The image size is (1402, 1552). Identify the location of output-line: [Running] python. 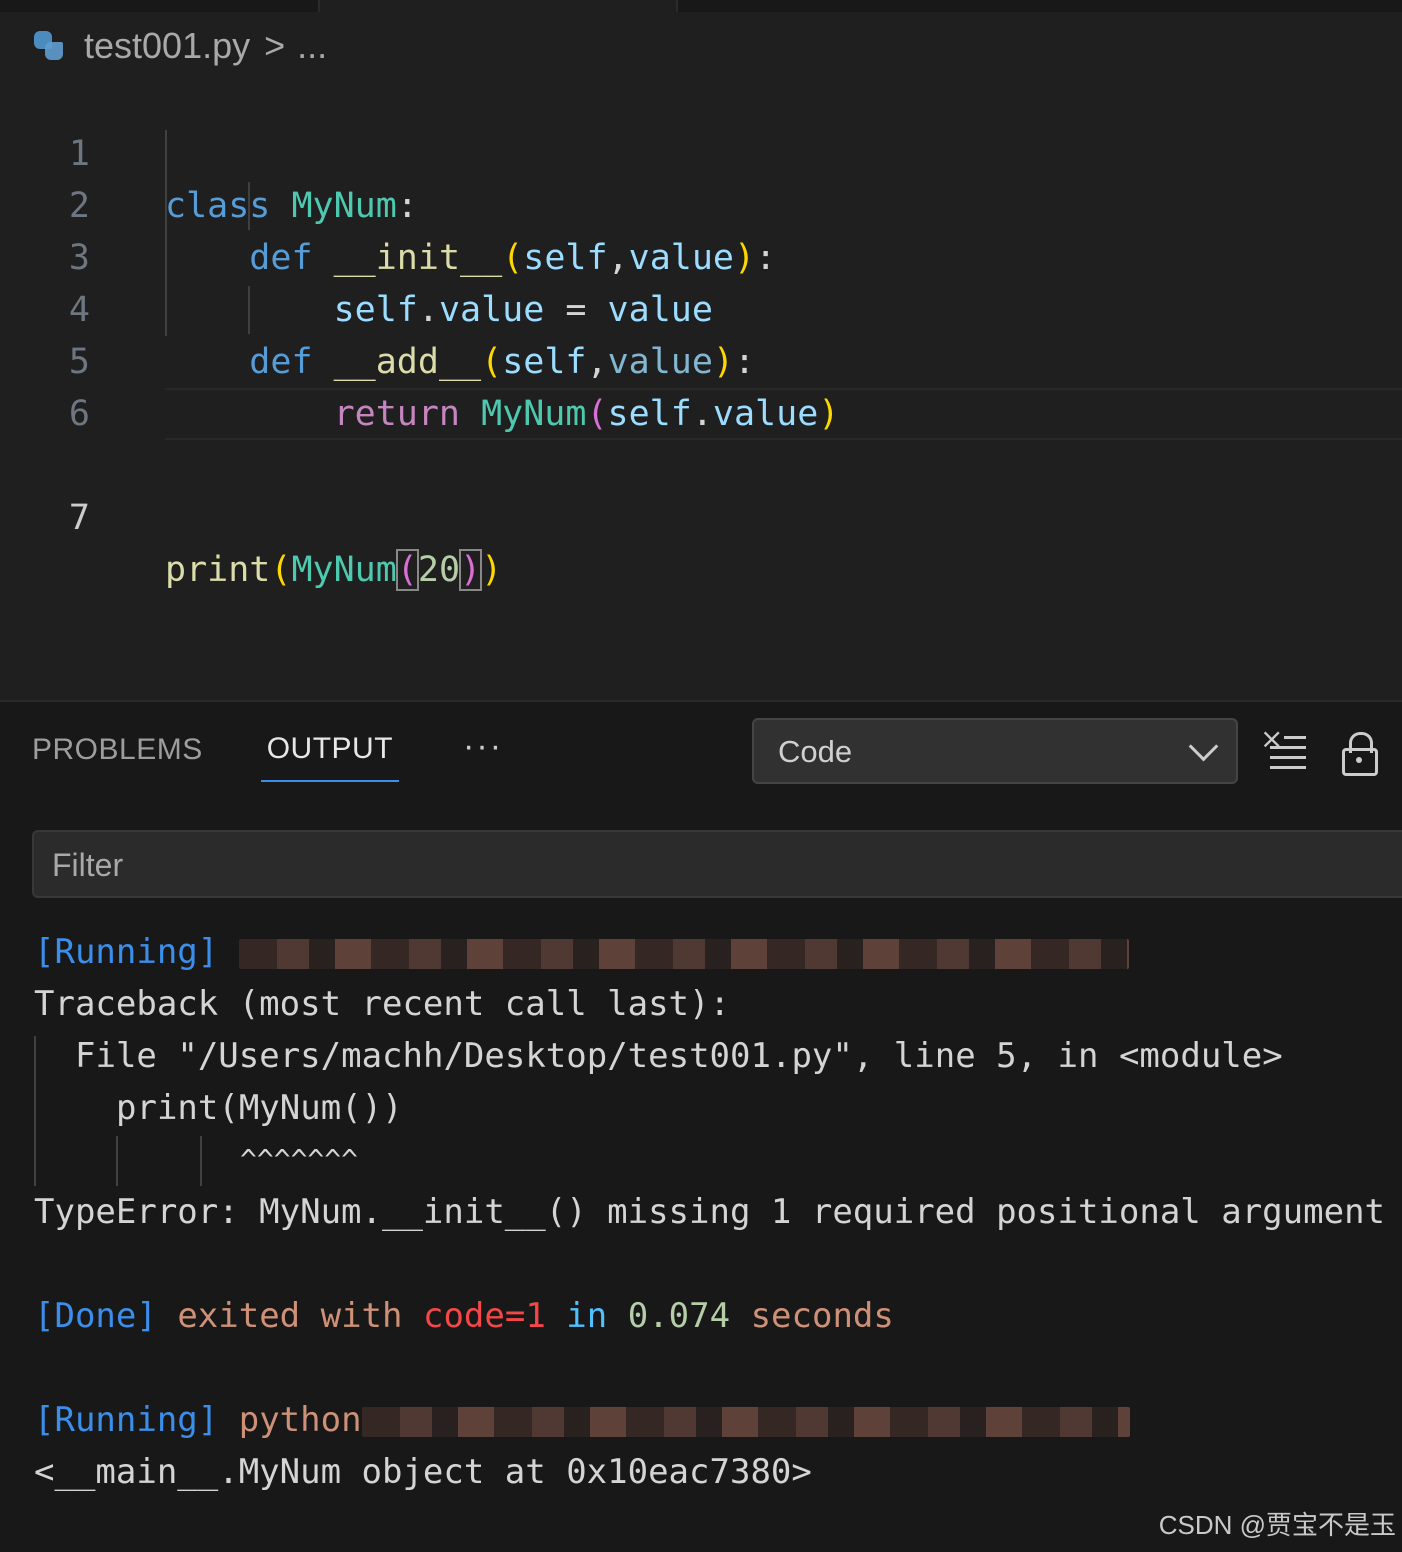
(709, 1420).